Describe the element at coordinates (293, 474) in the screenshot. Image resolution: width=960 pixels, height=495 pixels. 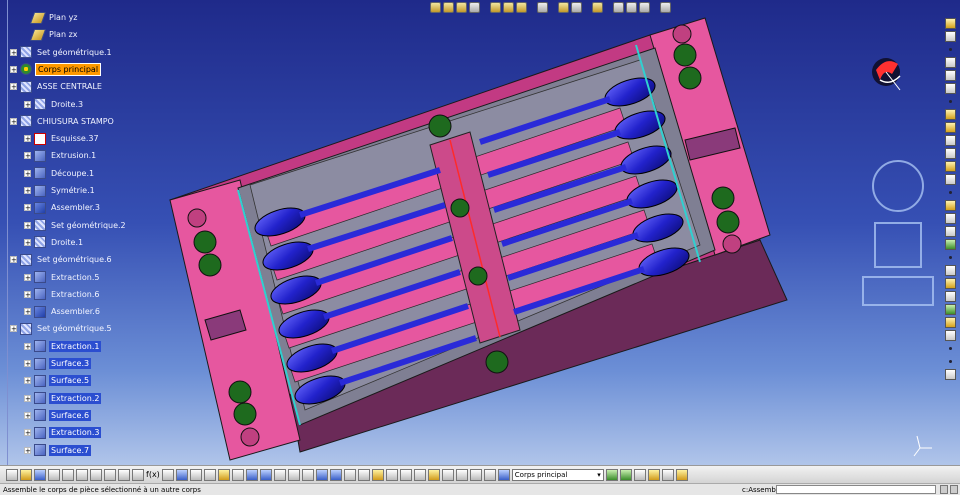
I see `zoom-out-icon` at that location.